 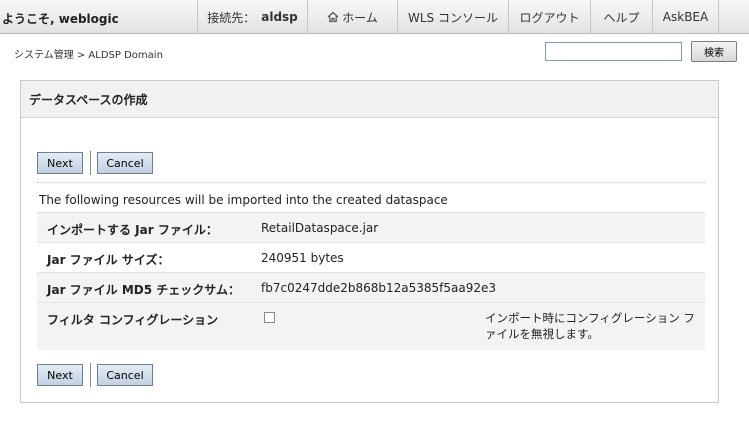 What do you see at coordinates (132, 230) in the screenshot?
I see `jar-file-label: インポートする Jar ファイル：` at bounding box center [132, 230].